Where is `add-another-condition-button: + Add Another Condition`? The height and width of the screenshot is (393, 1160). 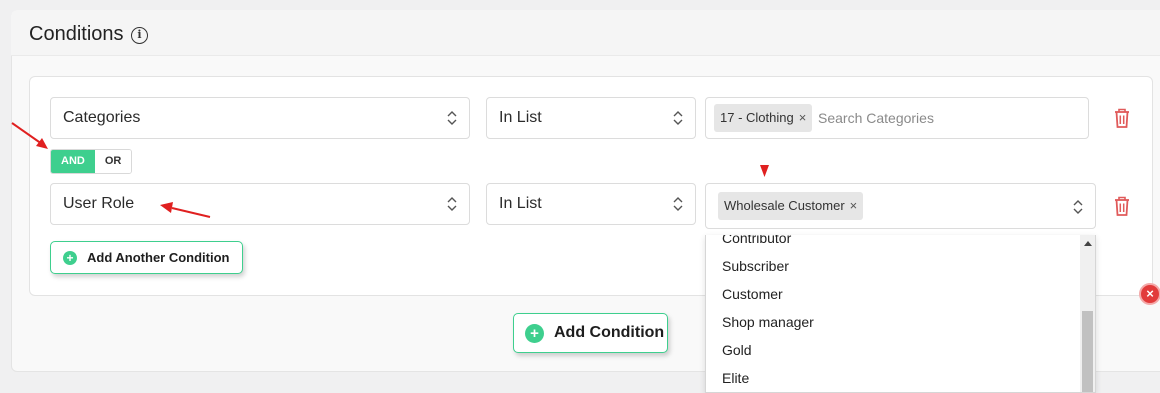
add-another-condition-button: + Add Another Condition is located at coordinates (146, 257).